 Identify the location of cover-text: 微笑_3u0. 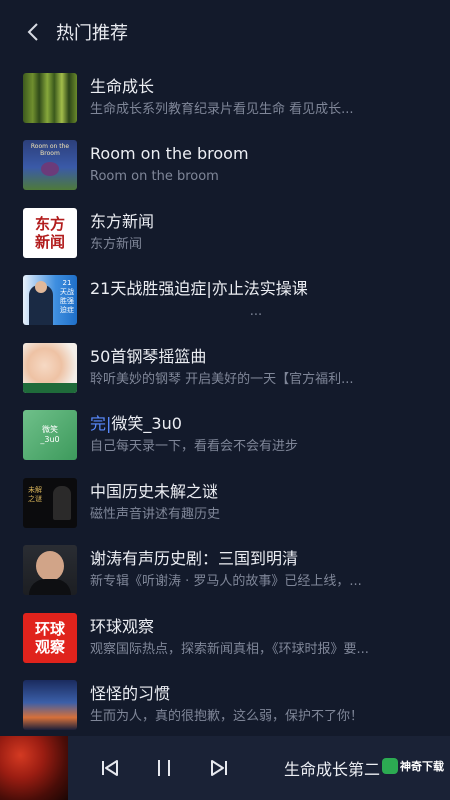
(50, 435).